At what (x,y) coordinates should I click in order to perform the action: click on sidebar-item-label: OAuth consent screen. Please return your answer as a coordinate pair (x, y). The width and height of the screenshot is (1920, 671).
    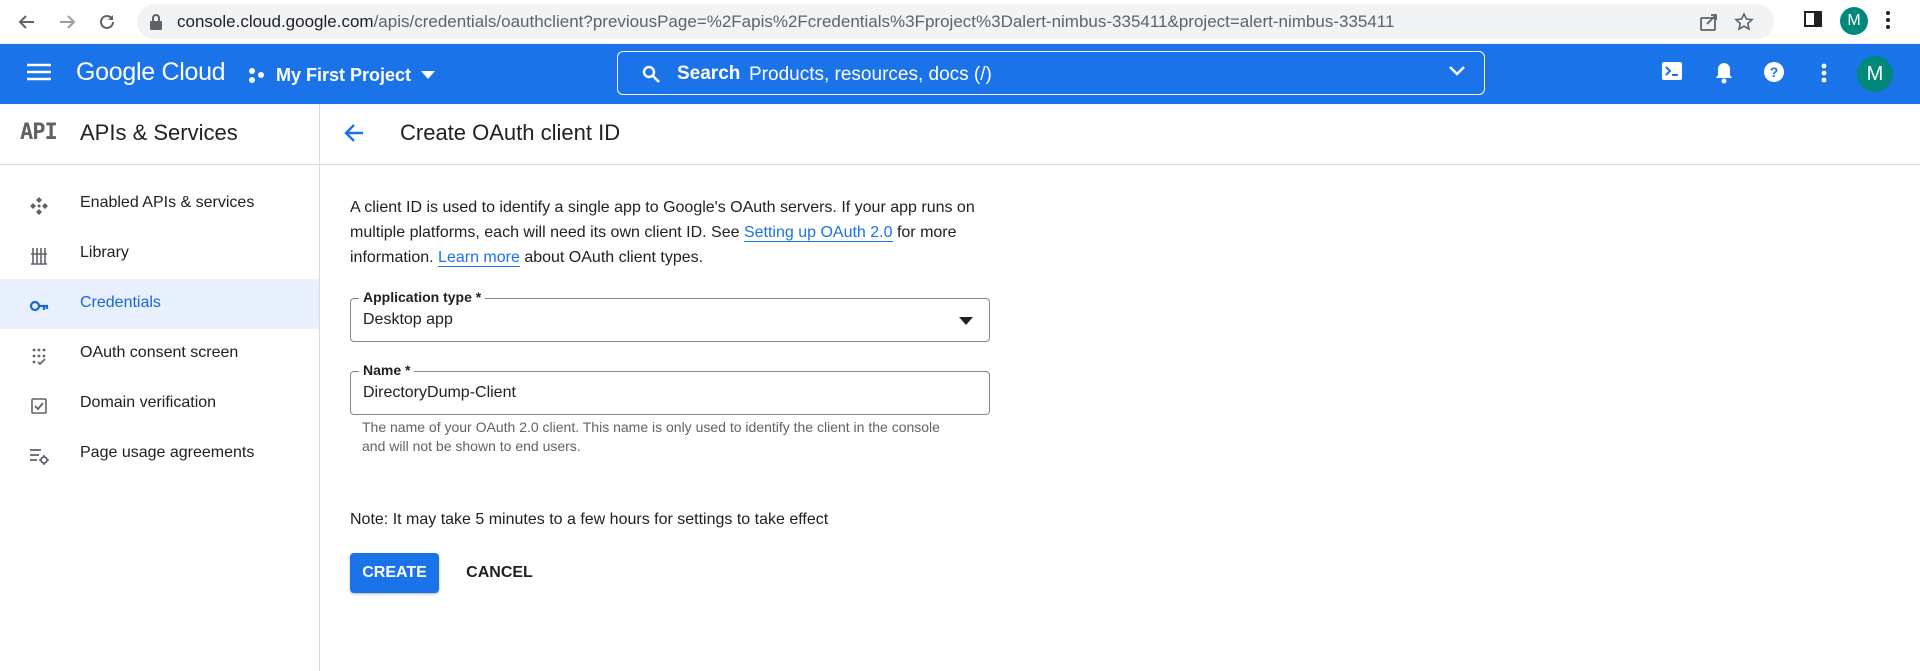
    Looking at the image, I should click on (159, 352).